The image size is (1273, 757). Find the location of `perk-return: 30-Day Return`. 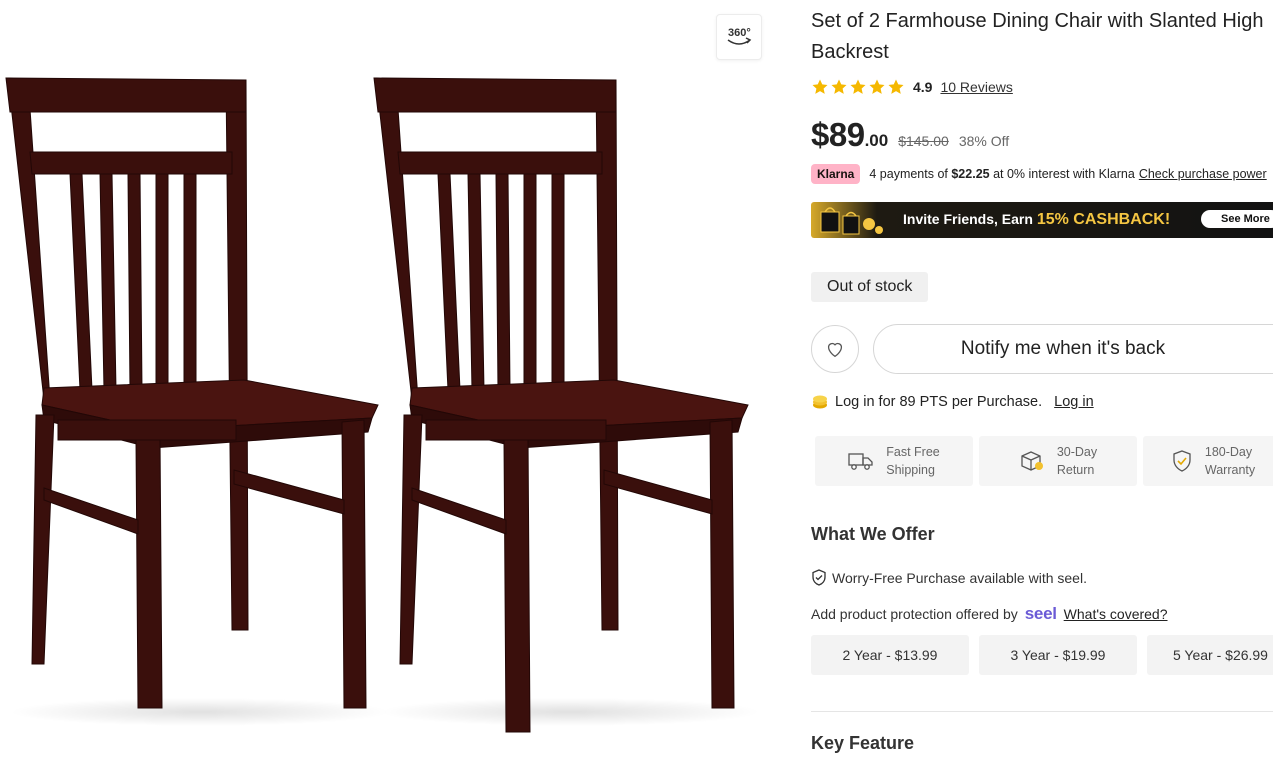

perk-return: 30-Day Return is located at coordinates (1058, 461).